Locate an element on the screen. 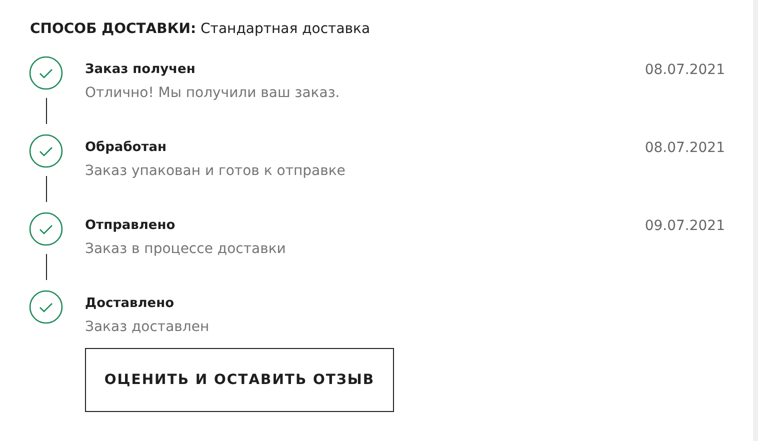  step-title: Заказ получен is located at coordinates (140, 70).